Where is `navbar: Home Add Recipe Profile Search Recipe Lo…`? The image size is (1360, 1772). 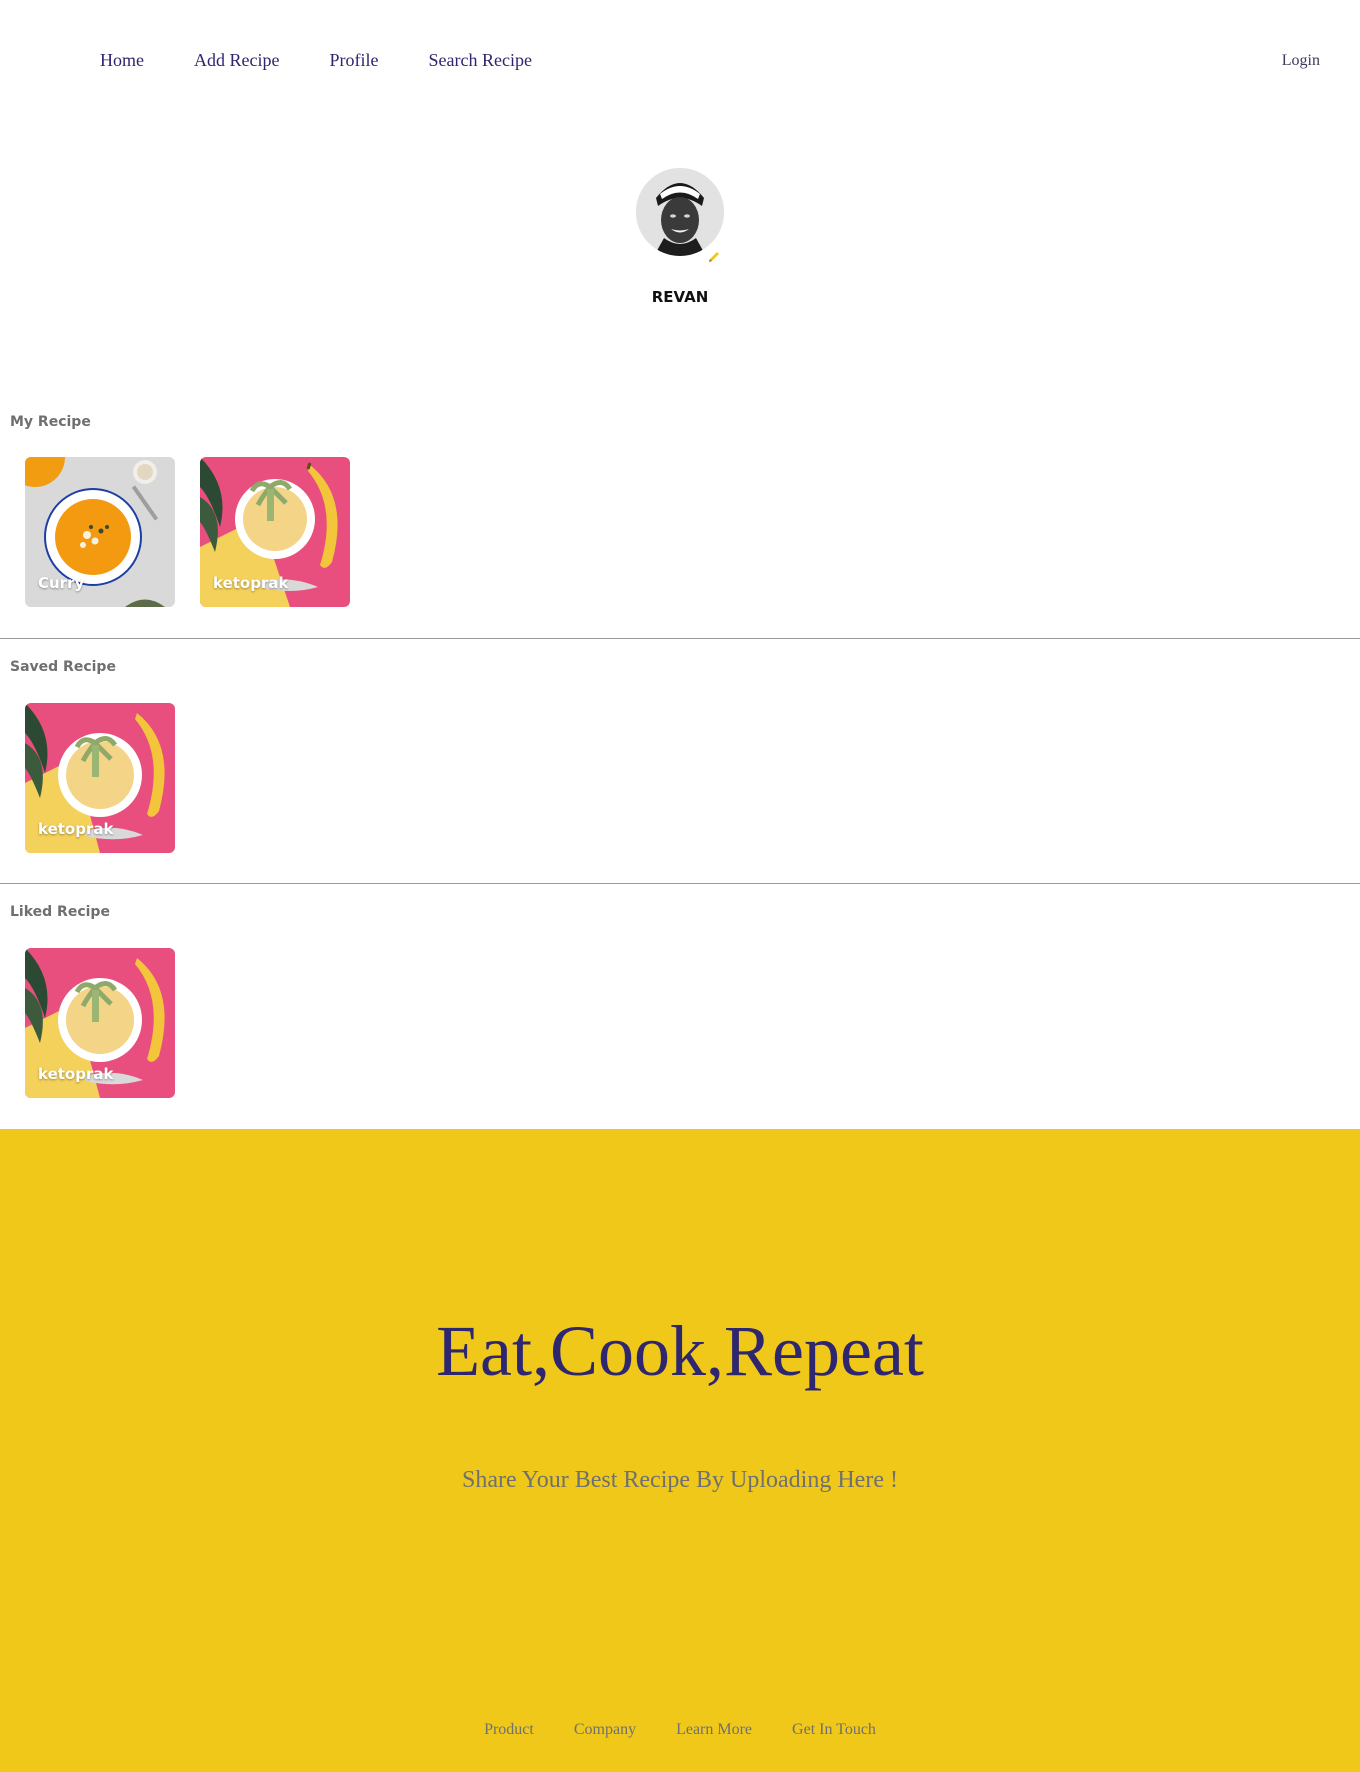 navbar: Home Add Recipe Profile Search Recipe Lo… is located at coordinates (680, 62).